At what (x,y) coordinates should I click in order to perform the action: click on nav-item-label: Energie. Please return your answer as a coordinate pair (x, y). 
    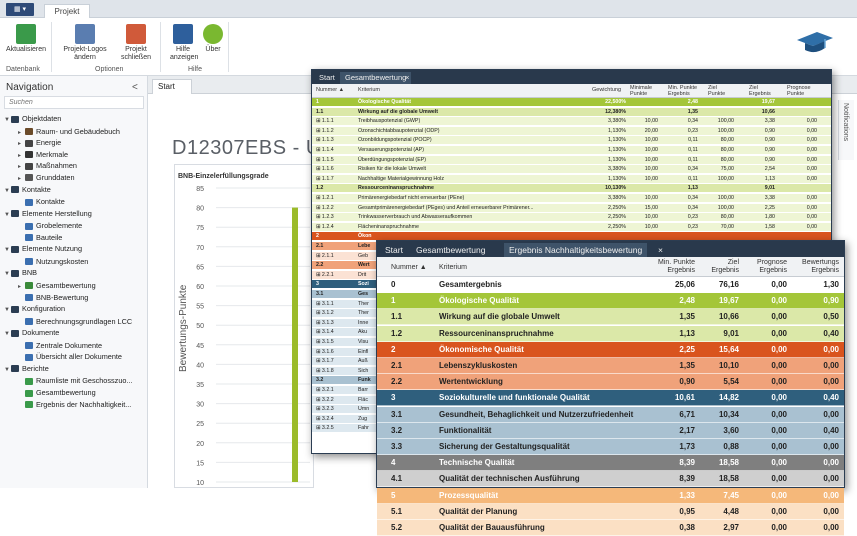
    Looking at the image, I should click on (49, 143).